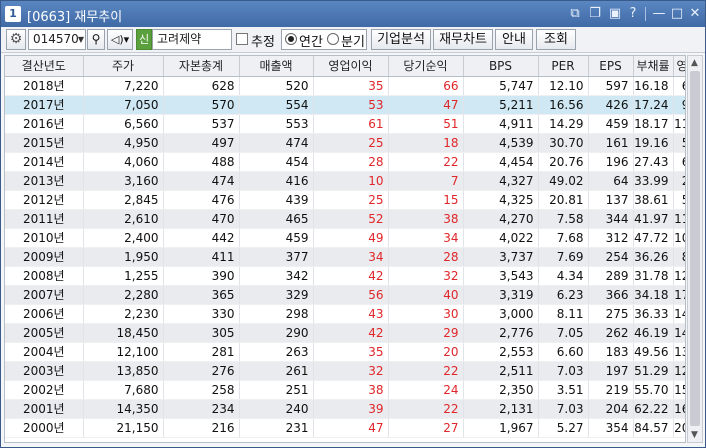  I want to click on table-cell: 366, so click(611, 295).